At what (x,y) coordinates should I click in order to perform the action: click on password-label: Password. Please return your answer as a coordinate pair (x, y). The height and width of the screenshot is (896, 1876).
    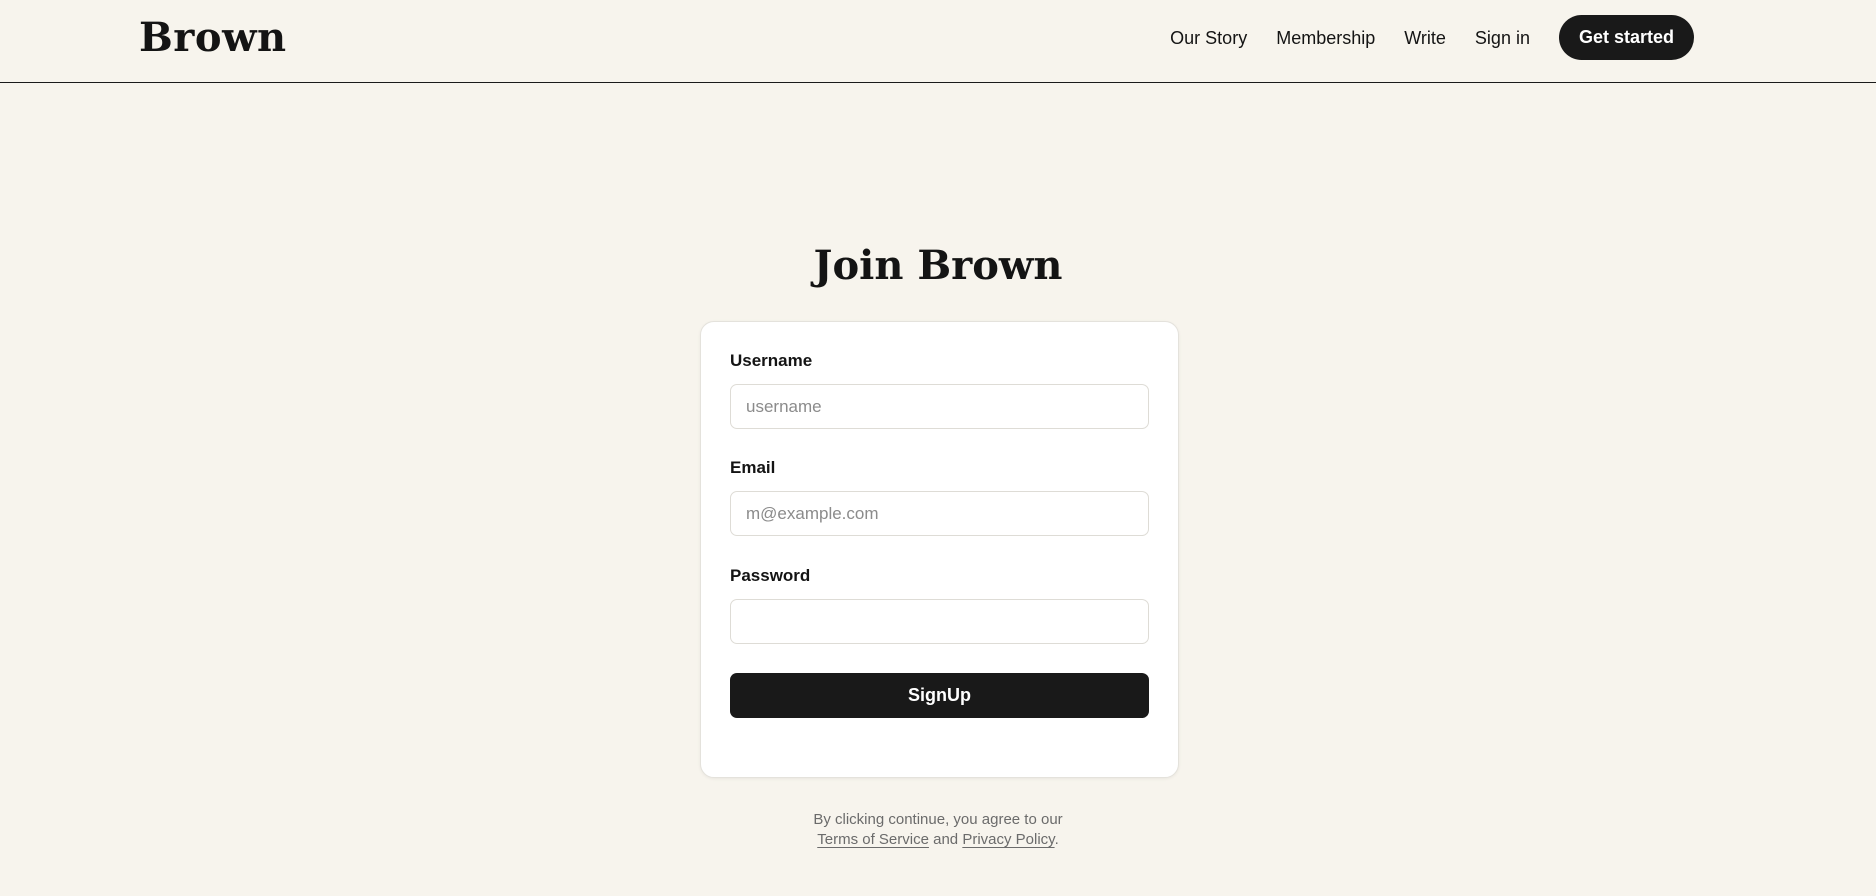
    Looking at the image, I should click on (770, 575).